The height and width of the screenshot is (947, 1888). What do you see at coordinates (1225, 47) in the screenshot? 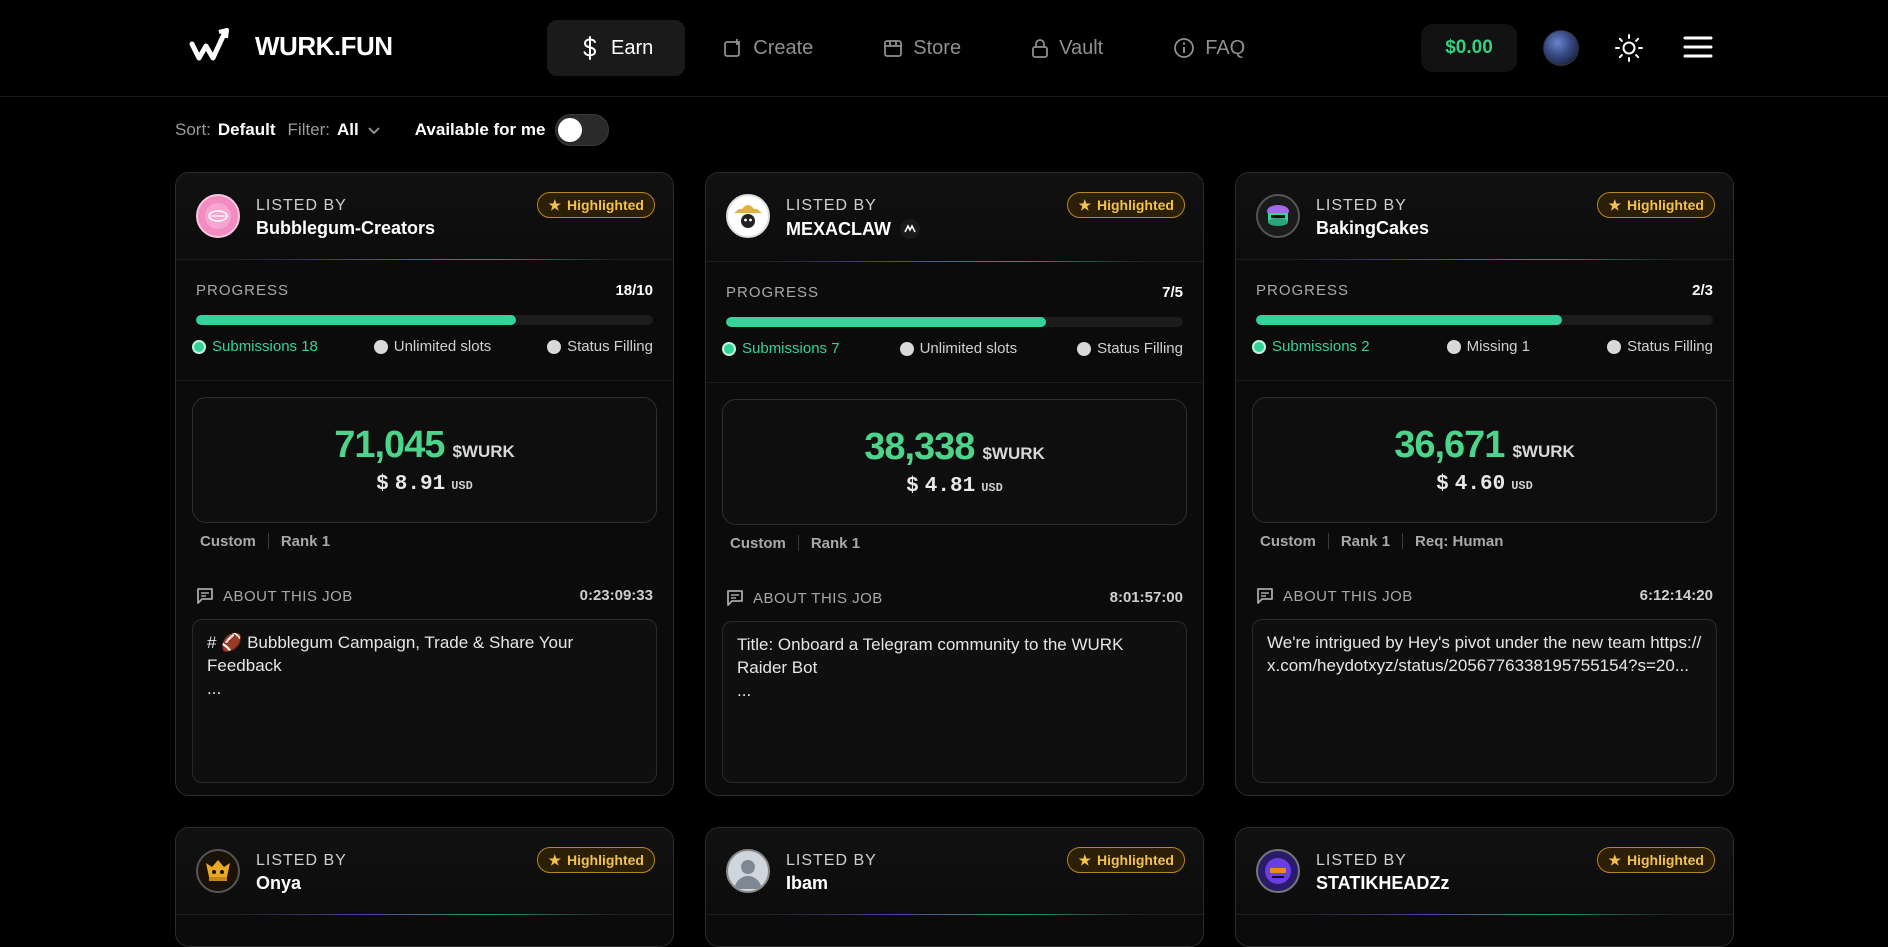
I see `nav-faq-label: FAQ` at bounding box center [1225, 47].